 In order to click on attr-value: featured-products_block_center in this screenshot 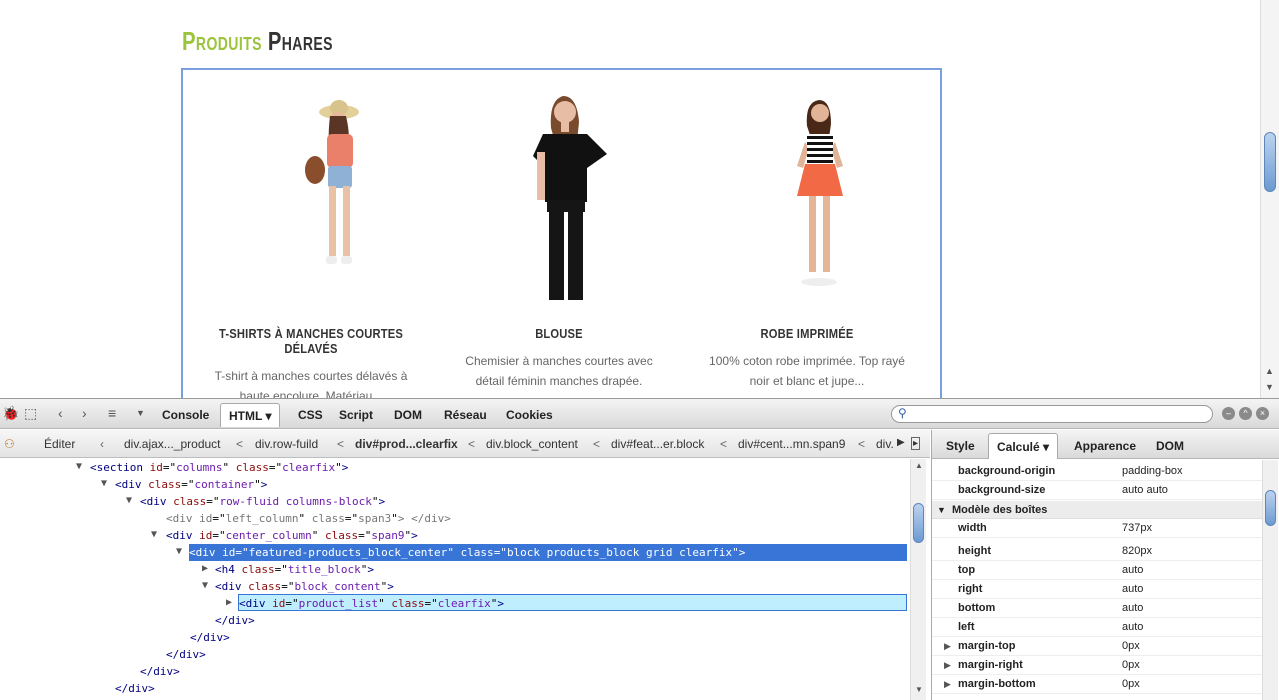, I will do `click(348, 552)`.